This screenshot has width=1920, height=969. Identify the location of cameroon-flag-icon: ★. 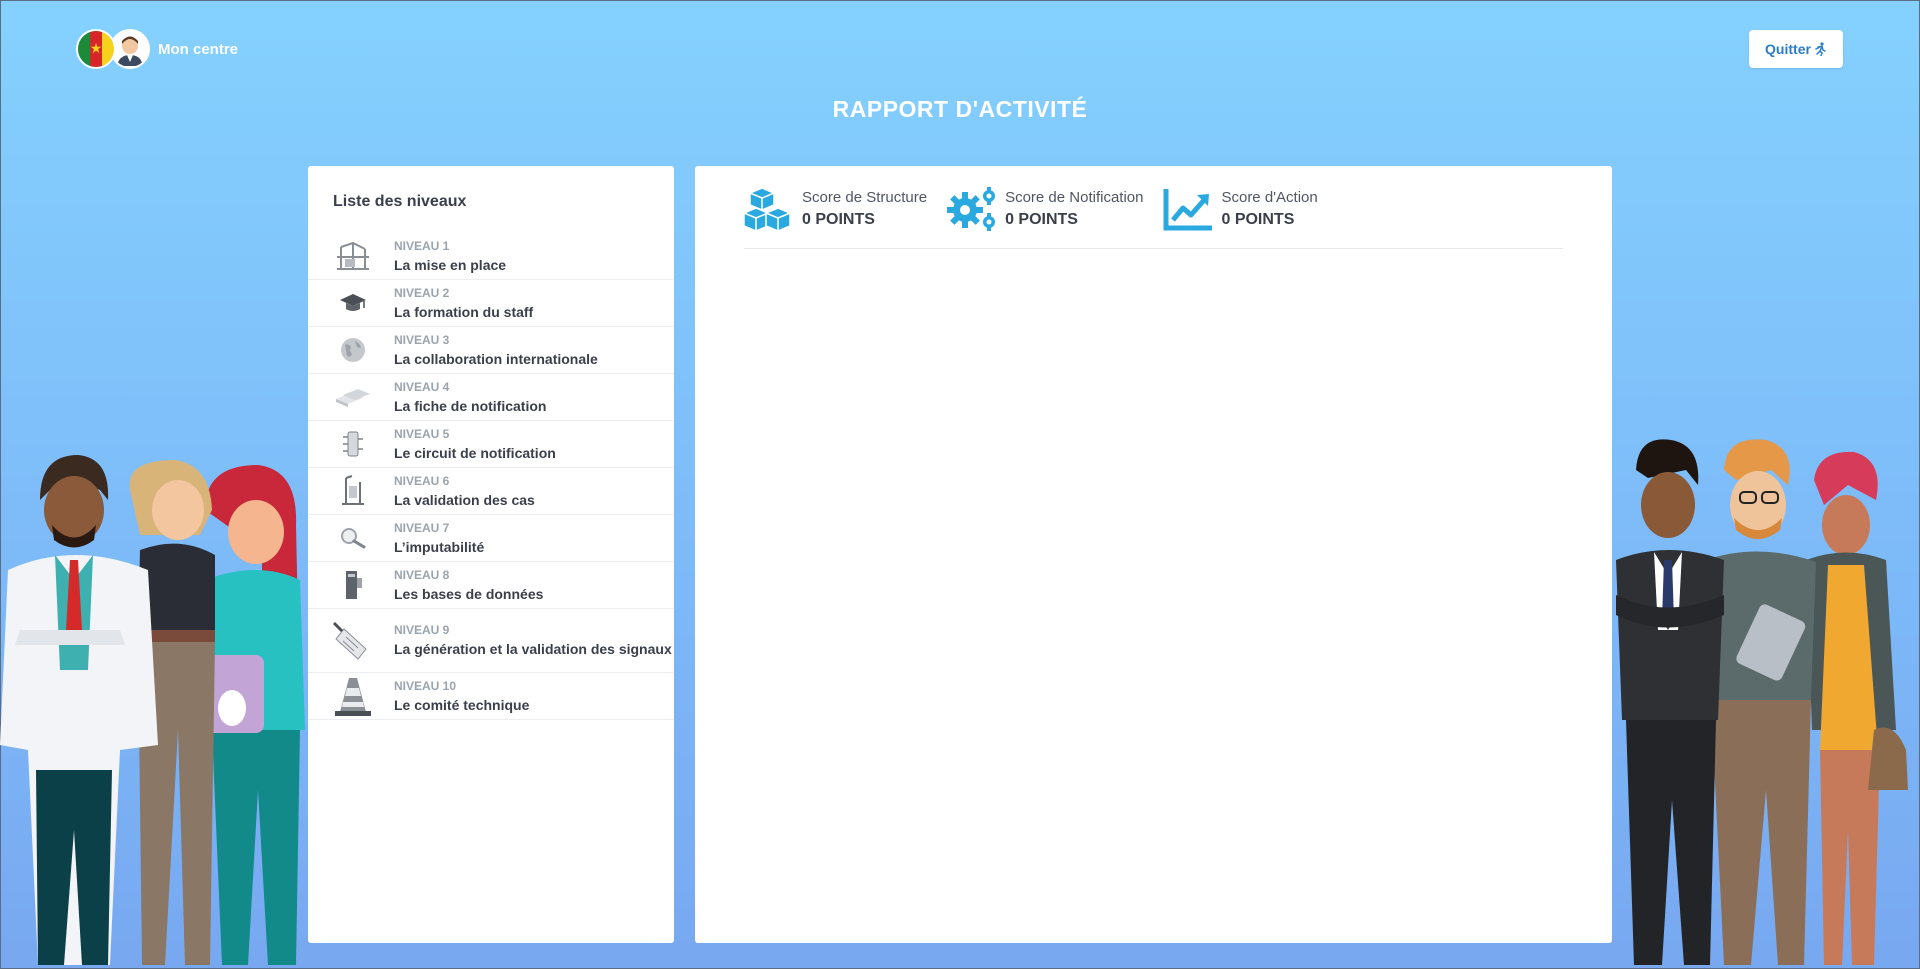
(96, 49).